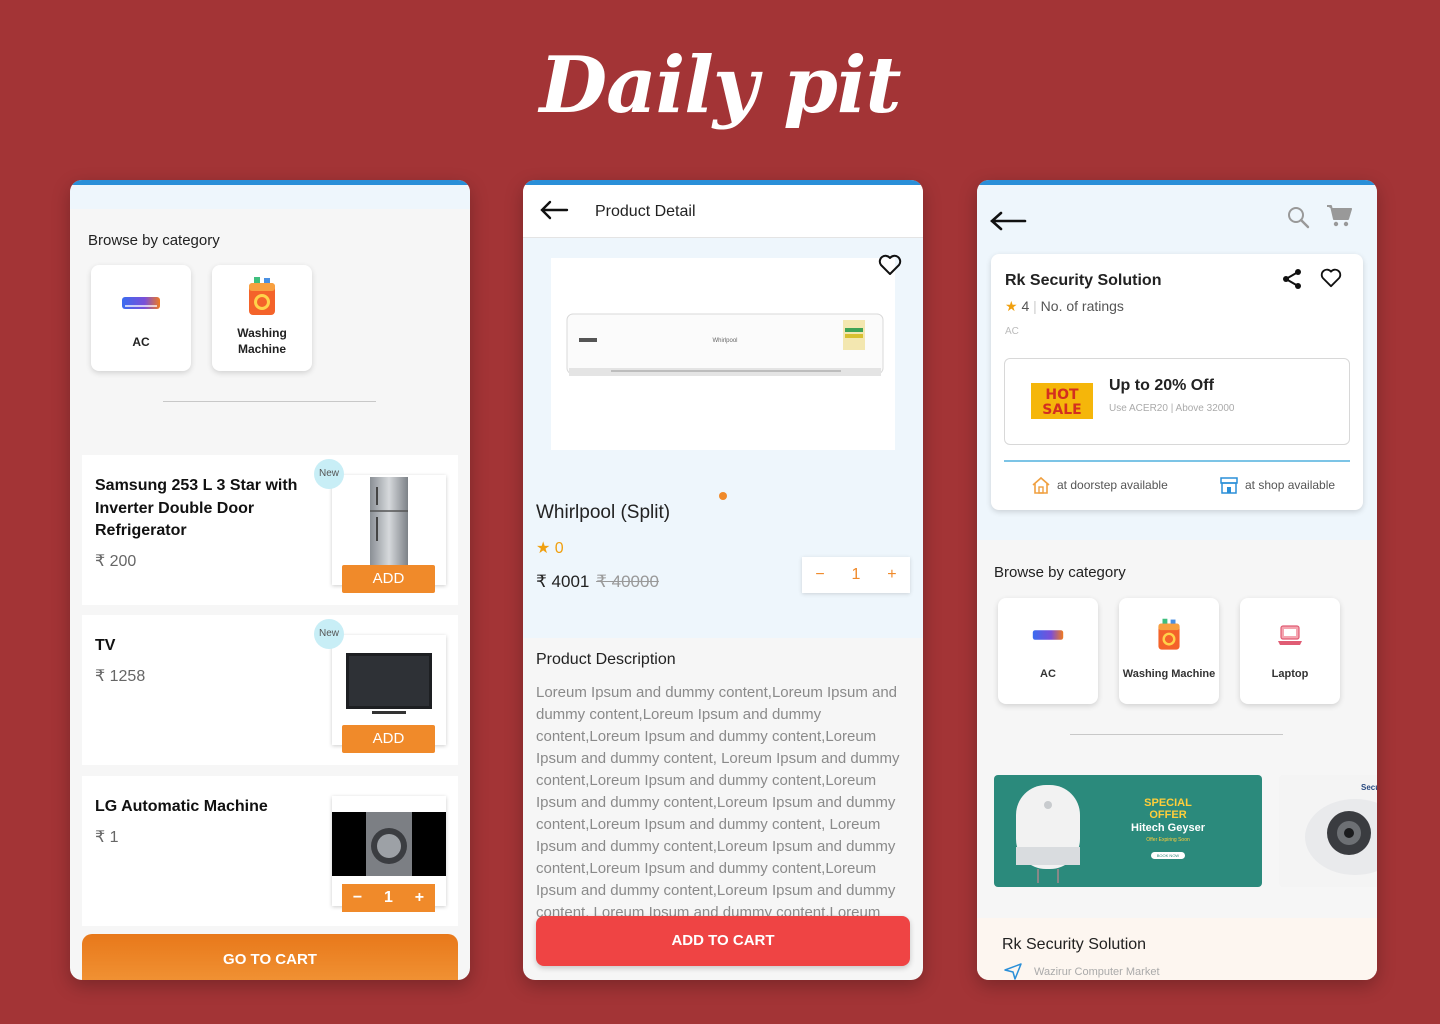 This screenshot has width=1440, height=1024. I want to click on product-image: Whirlpool, so click(723, 354).